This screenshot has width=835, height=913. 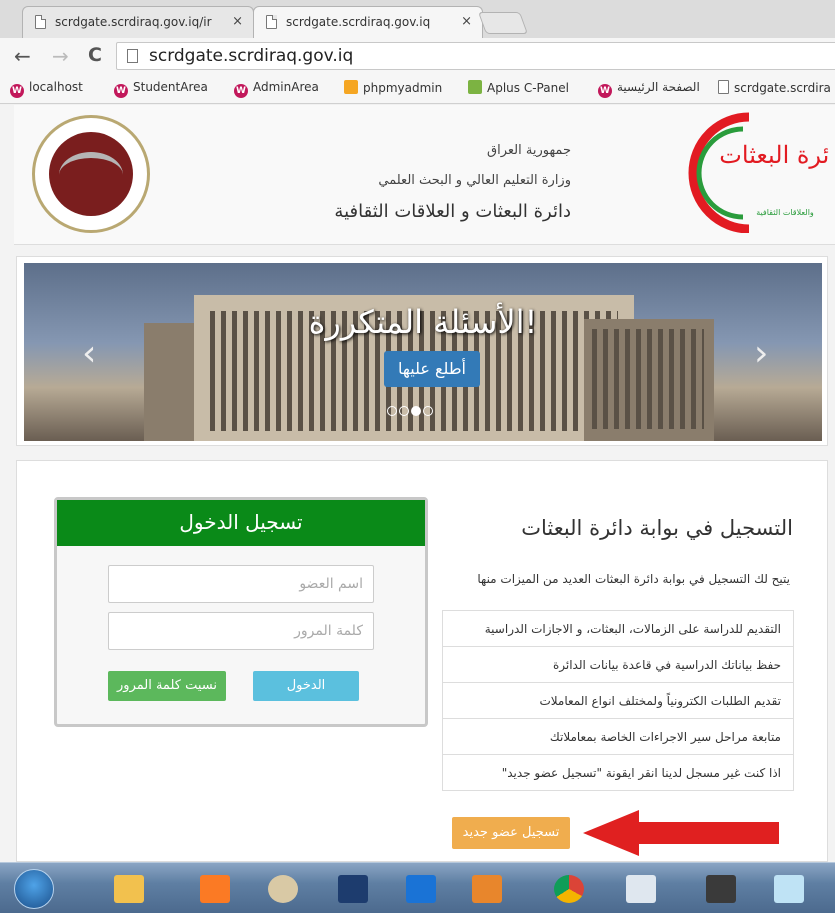 I want to click on tab-title: scrdgate.scrdiraq.gov.iq, so click(x=358, y=22).